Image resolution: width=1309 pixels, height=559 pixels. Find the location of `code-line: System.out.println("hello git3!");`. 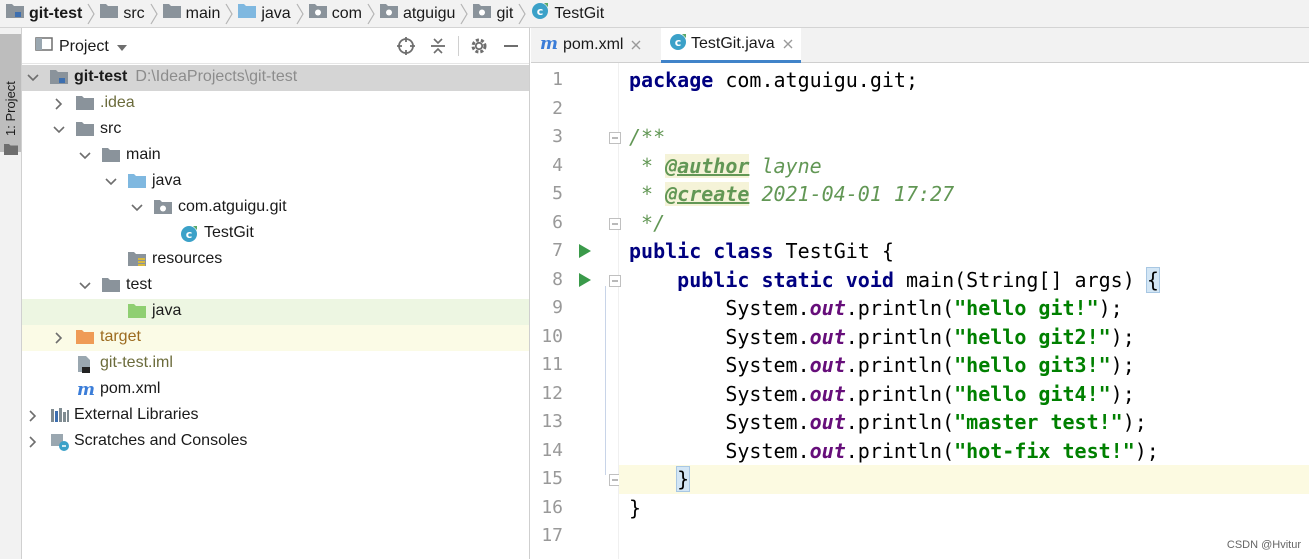

code-line: System.out.println("hello git3!"); is located at coordinates (964, 365).